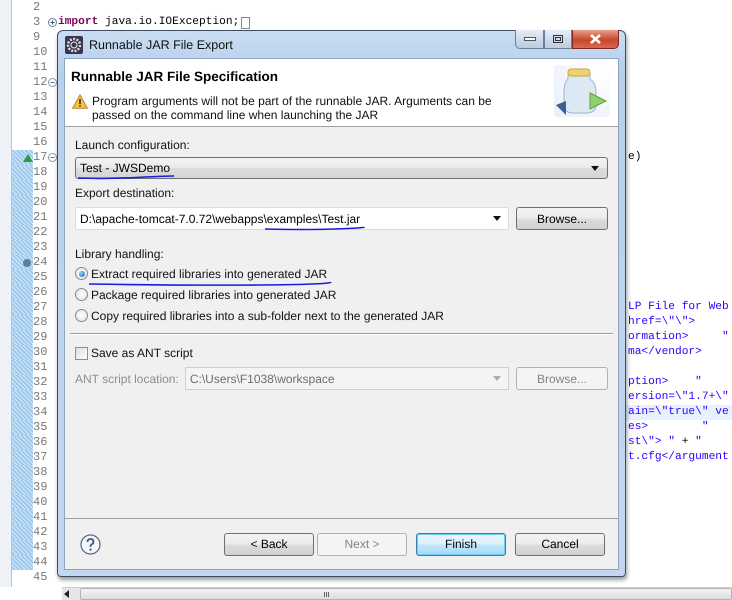 The width and height of the screenshot is (732, 600). I want to click on line-number: 26, so click(40, 292).